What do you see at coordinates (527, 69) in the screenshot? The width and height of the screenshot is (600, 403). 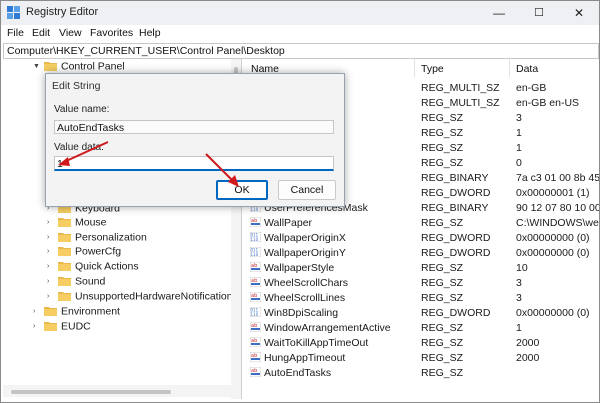 I see `column-header-data: Data` at bounding box center [527, 69].